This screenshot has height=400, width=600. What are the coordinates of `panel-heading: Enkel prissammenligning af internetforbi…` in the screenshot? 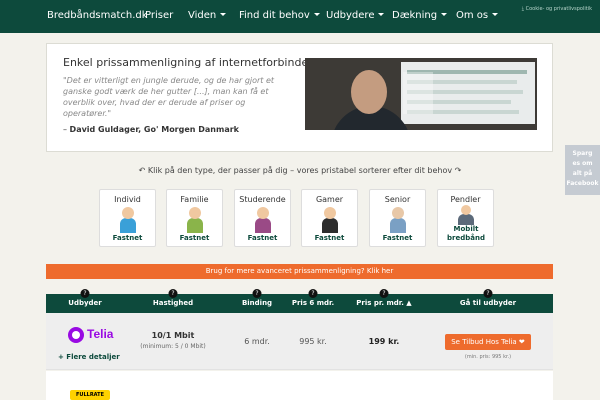 It's located at (196, 62).